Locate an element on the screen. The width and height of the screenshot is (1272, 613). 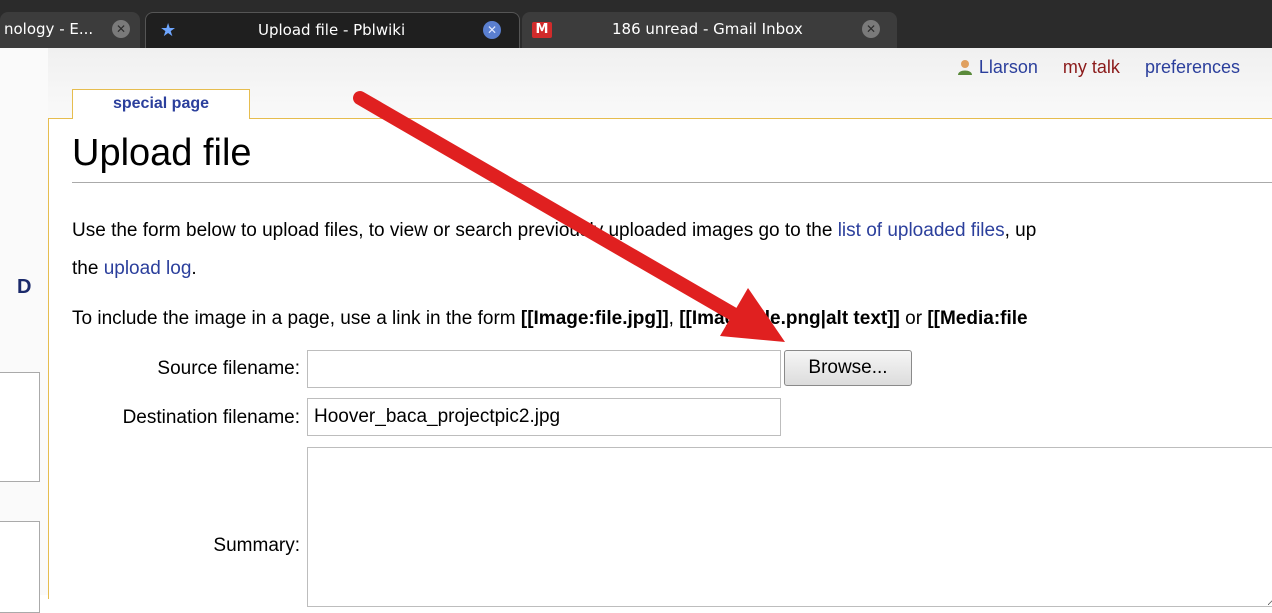
include-text: , is located at coordinates (674, 318).